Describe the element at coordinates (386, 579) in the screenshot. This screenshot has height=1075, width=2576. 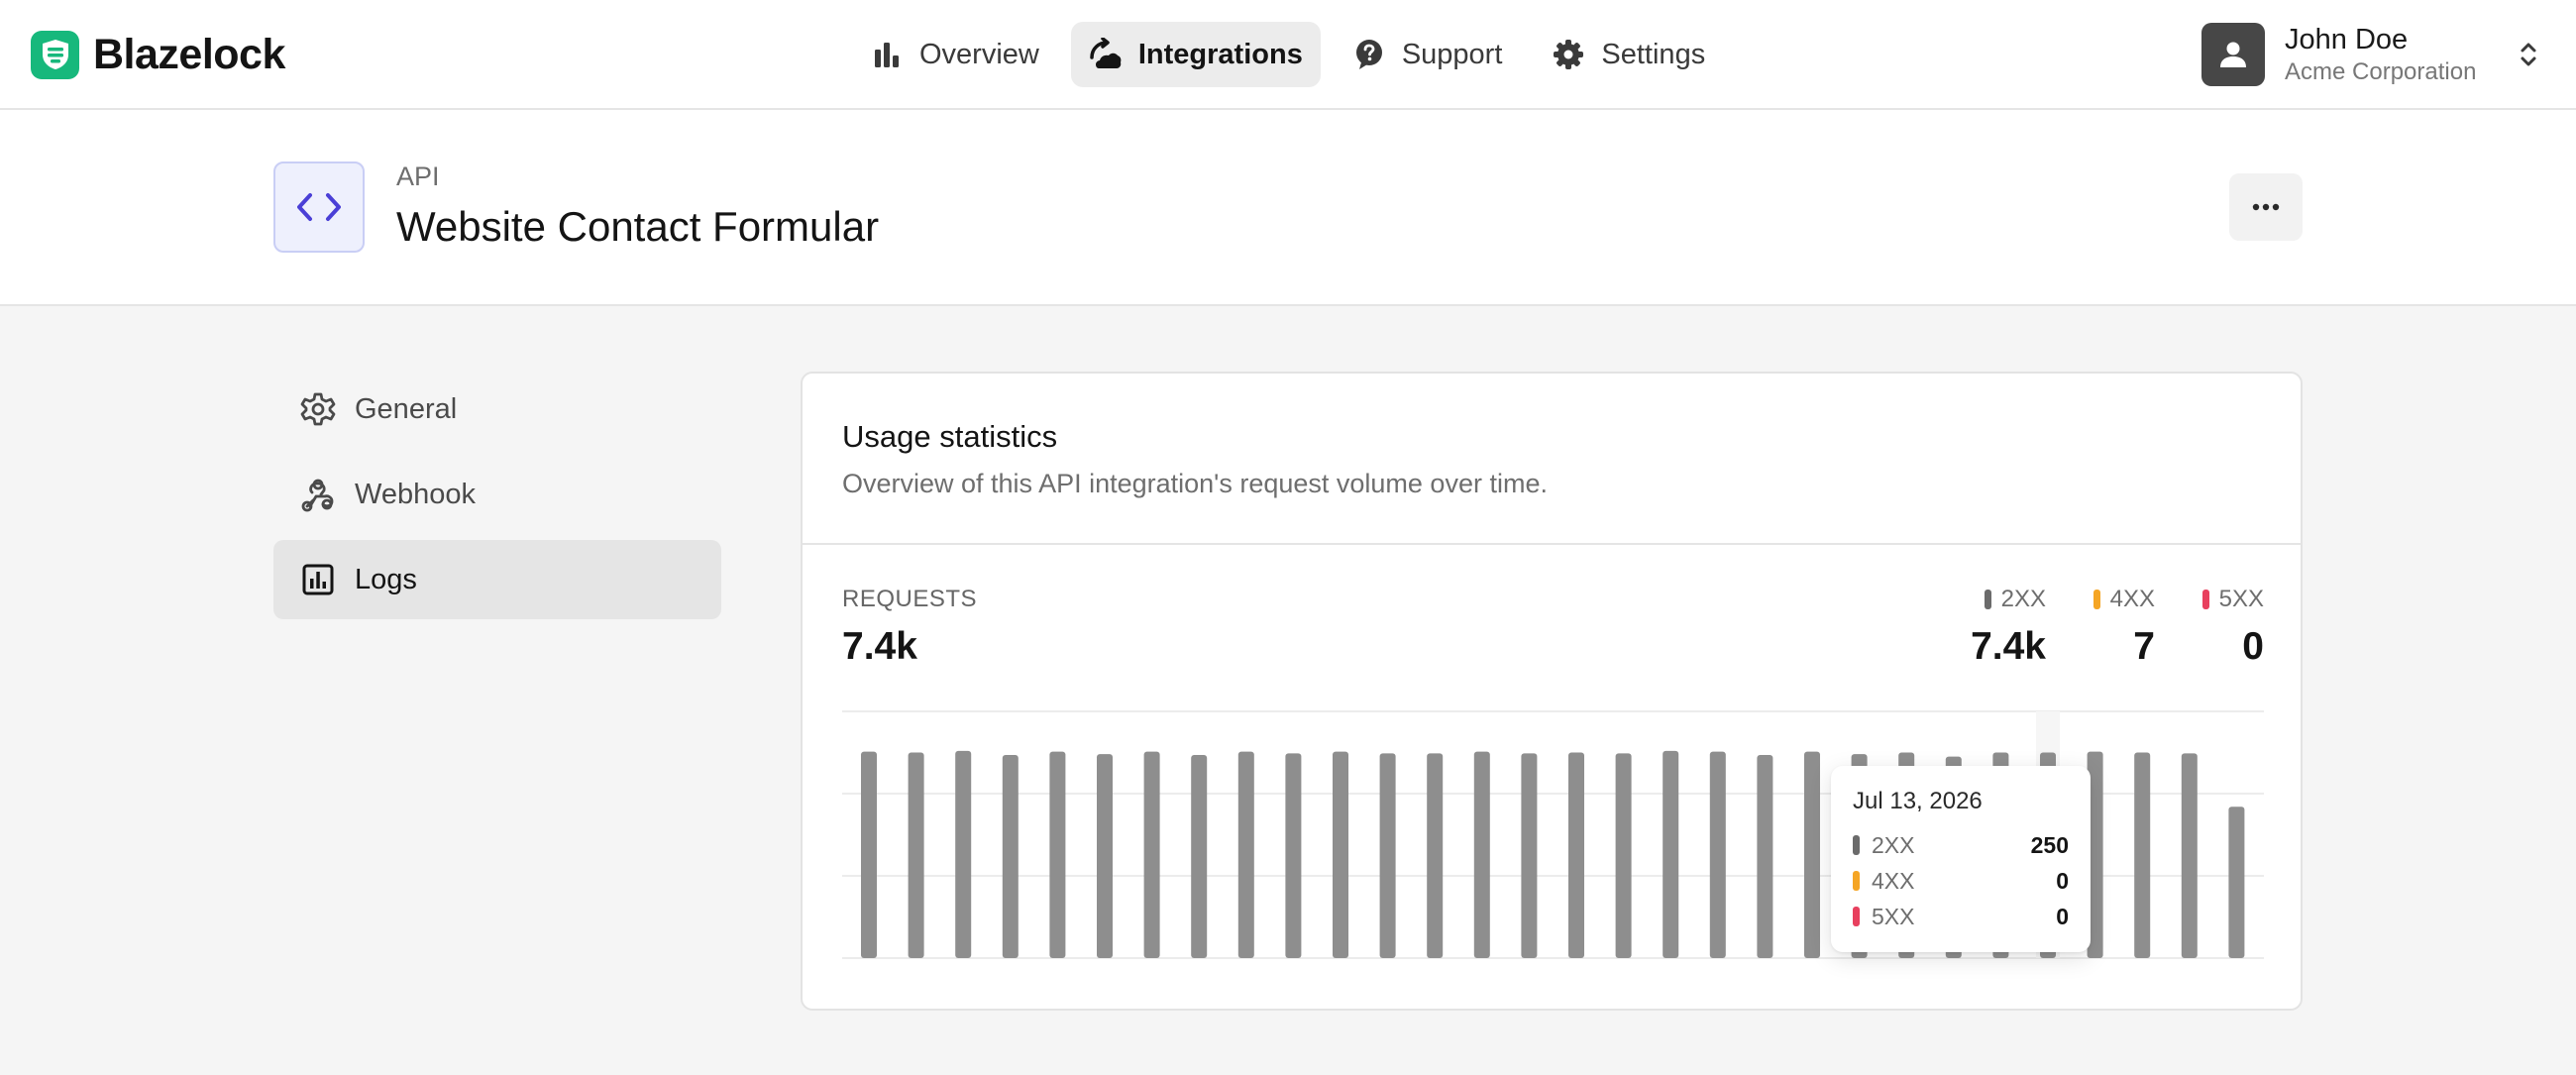
I see `side-item-logs-label: Logs` at that location.